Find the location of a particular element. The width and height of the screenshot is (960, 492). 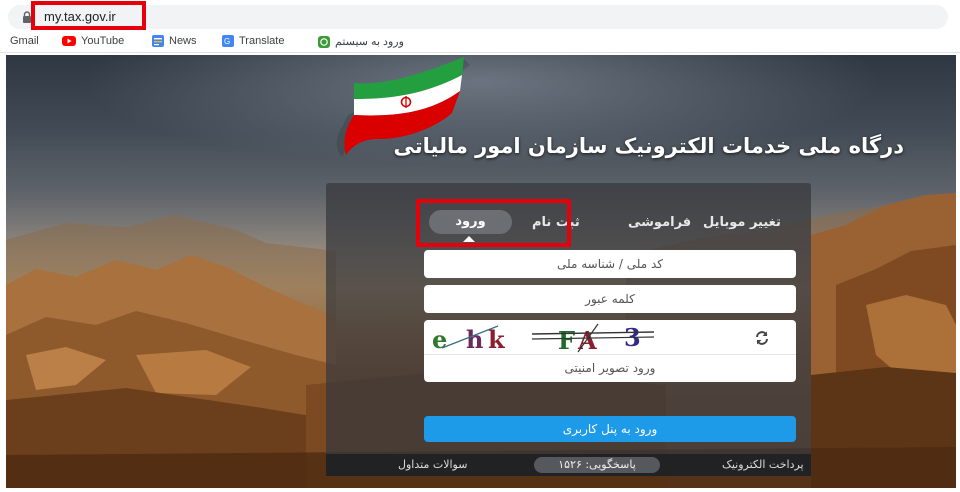

captcha-image: e h k F A 3 is located at coordinates (543, 338).